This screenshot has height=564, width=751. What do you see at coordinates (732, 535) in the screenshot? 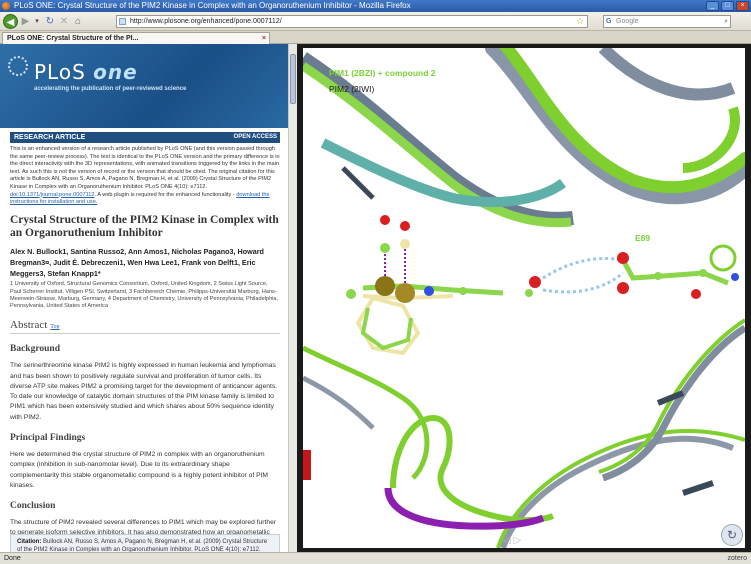
I see `rotate-icon: ↻` at bounding box center [732, 535].